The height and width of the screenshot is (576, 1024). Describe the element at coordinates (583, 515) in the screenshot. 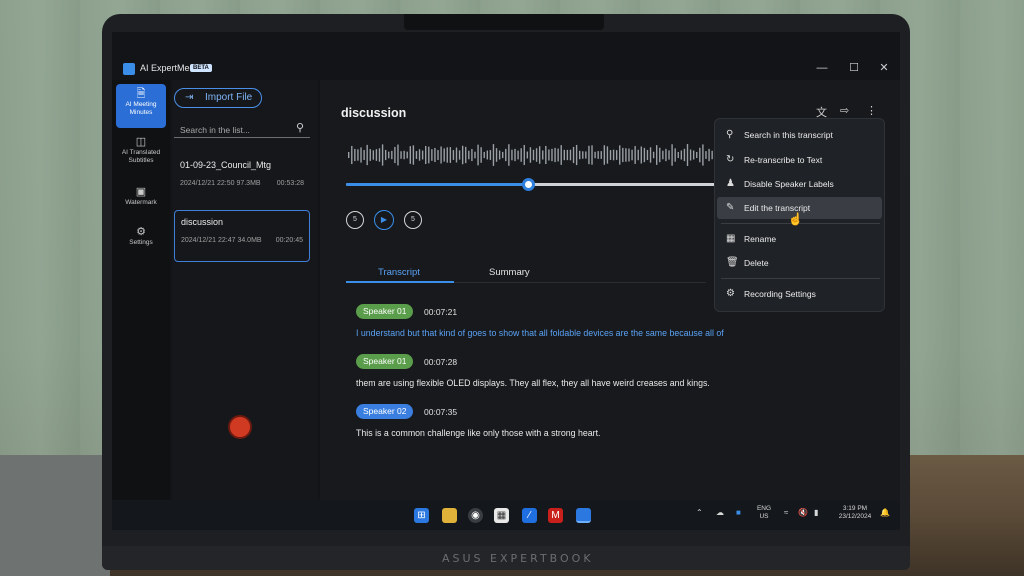

I see `ai-expertmeet-taskbar-icon` at that location.